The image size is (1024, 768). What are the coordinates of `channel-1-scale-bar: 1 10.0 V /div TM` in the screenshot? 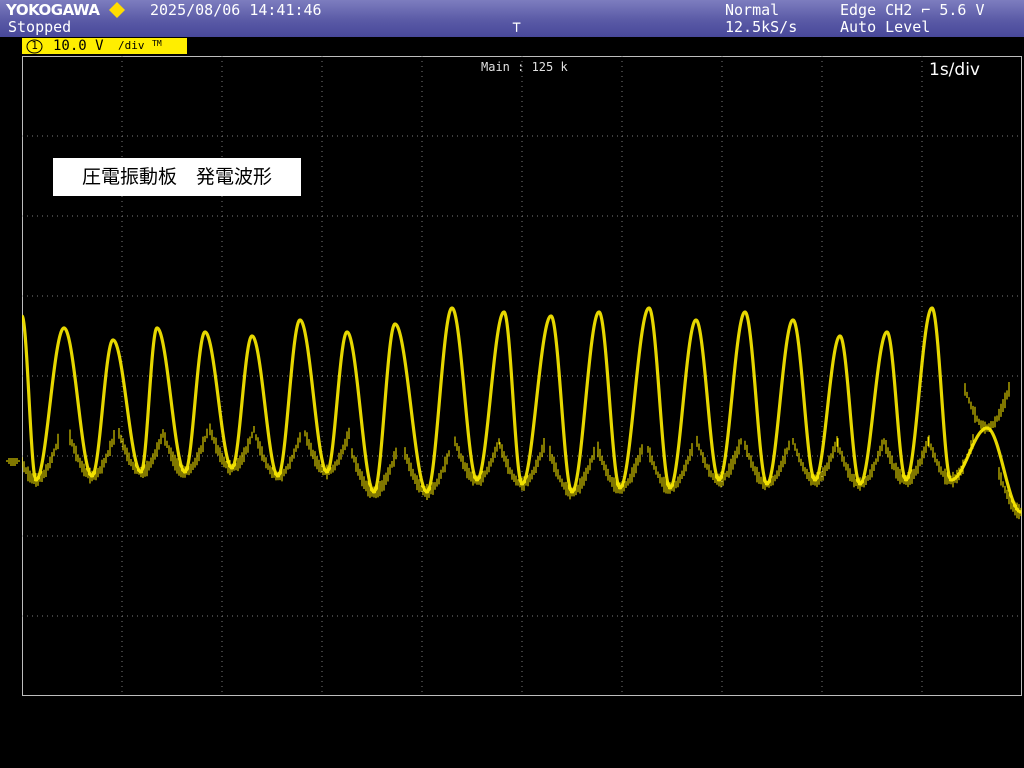 It's located at (104, 46).